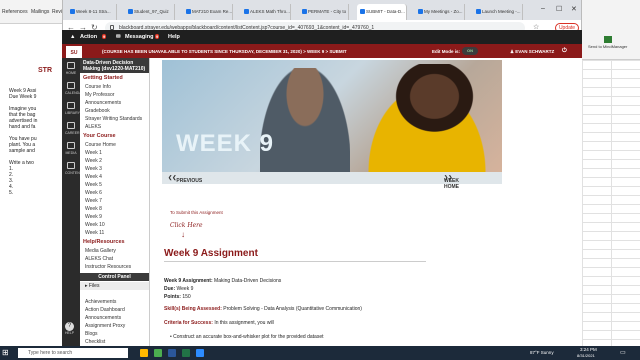 The width and height of the screenshot is (640, 360). I want to click on rail-career-button: CAREER, so click(72, 131).